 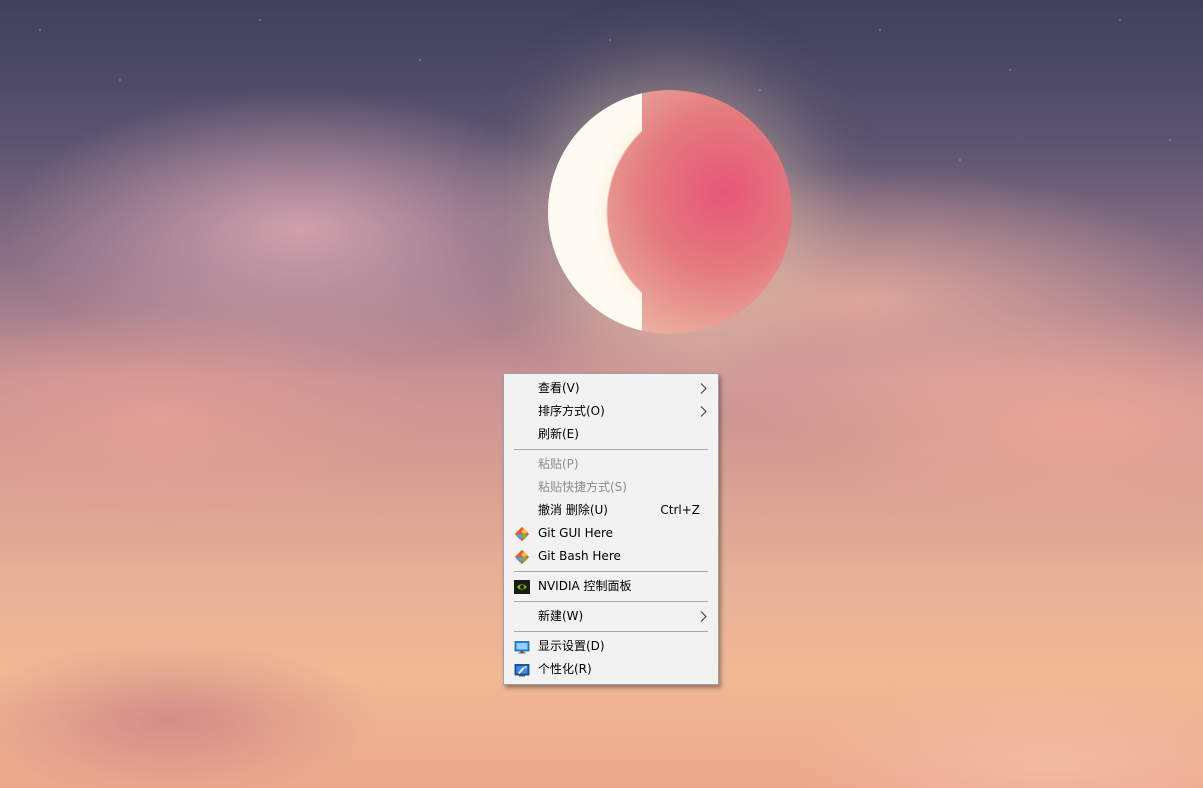 What do you see at coordinates (611, 669) in the screenshot?
I see `menu-item-personalize: 个性化(R)` at bounding box center [611, 669].